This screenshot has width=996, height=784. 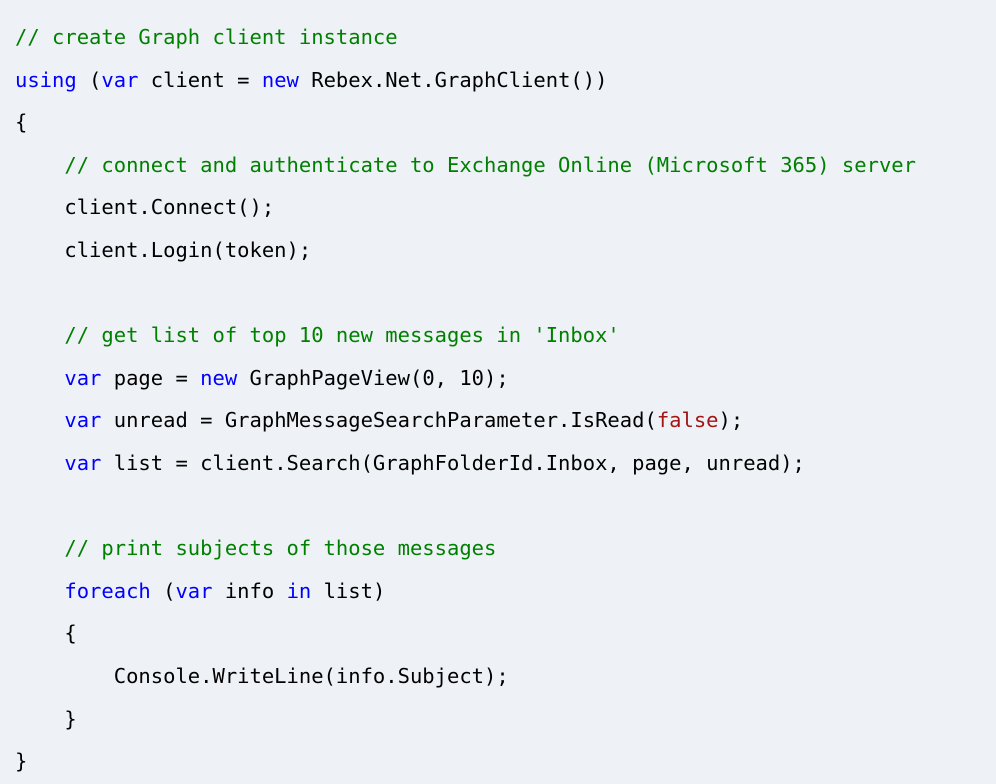 I want to click on code-keyword: in, so click(x=299, y=590).